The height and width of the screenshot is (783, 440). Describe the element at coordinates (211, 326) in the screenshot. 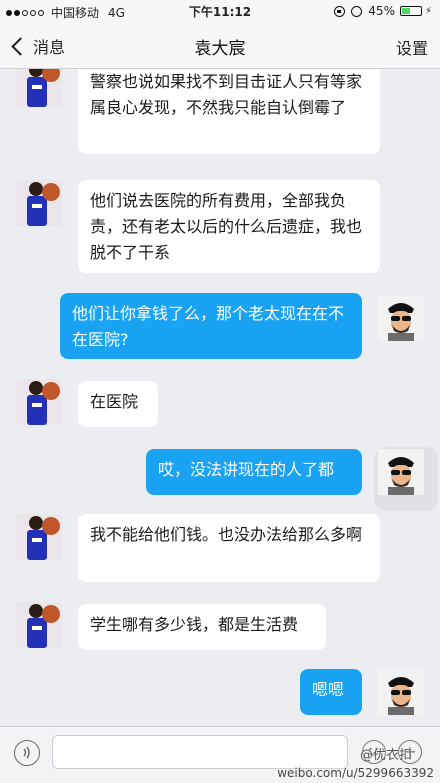

I see `message-bubble-outgoing: 他们让你拿钱了么，那个老太现在在不在医院?` at that location.